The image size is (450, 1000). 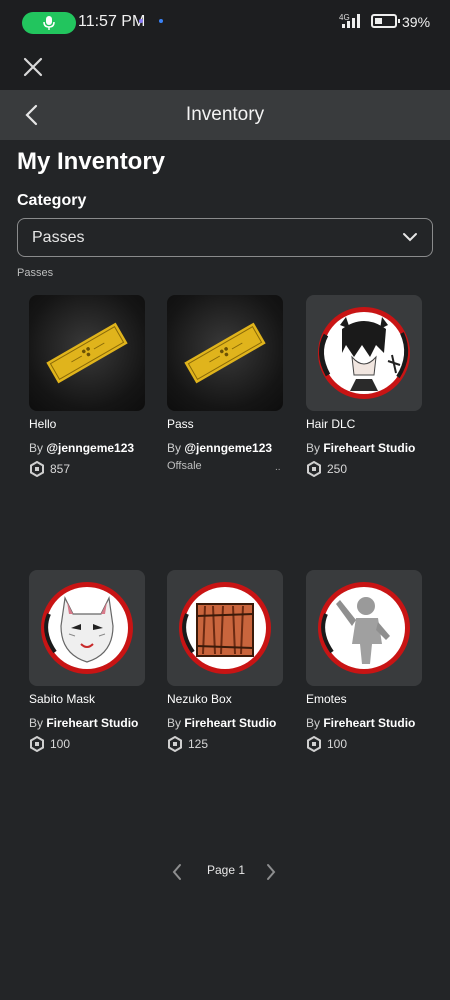 I want to click on item-card-nezuko-box: Nezuko Box By Fireheart Studio 125, so click(x=226, y=661).